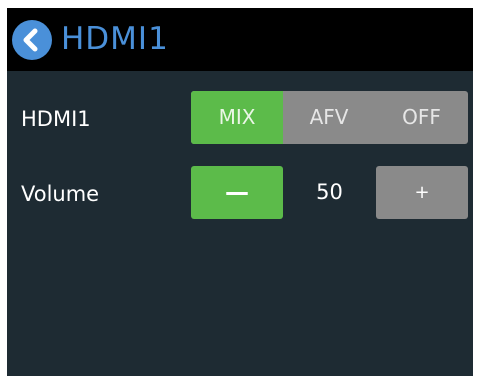 This screenshot has width=477, height=381. Describe the element at coordinates (237, 117) in the screenshot. I see `mode-option-mix: MIX` at that location.